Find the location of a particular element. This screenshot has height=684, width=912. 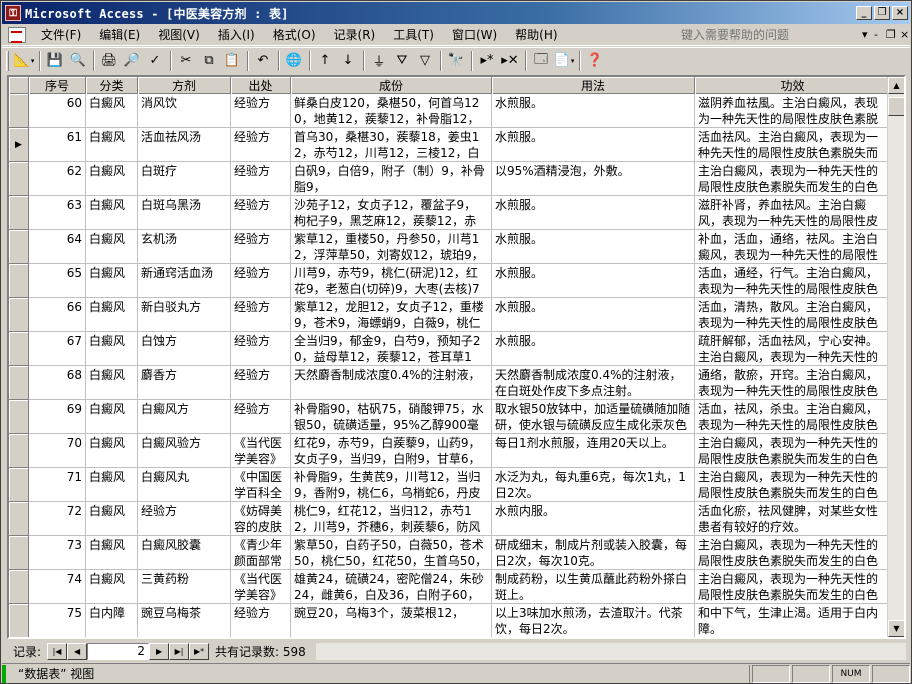

cell-id: 65 is located at coordinates (57, 281).